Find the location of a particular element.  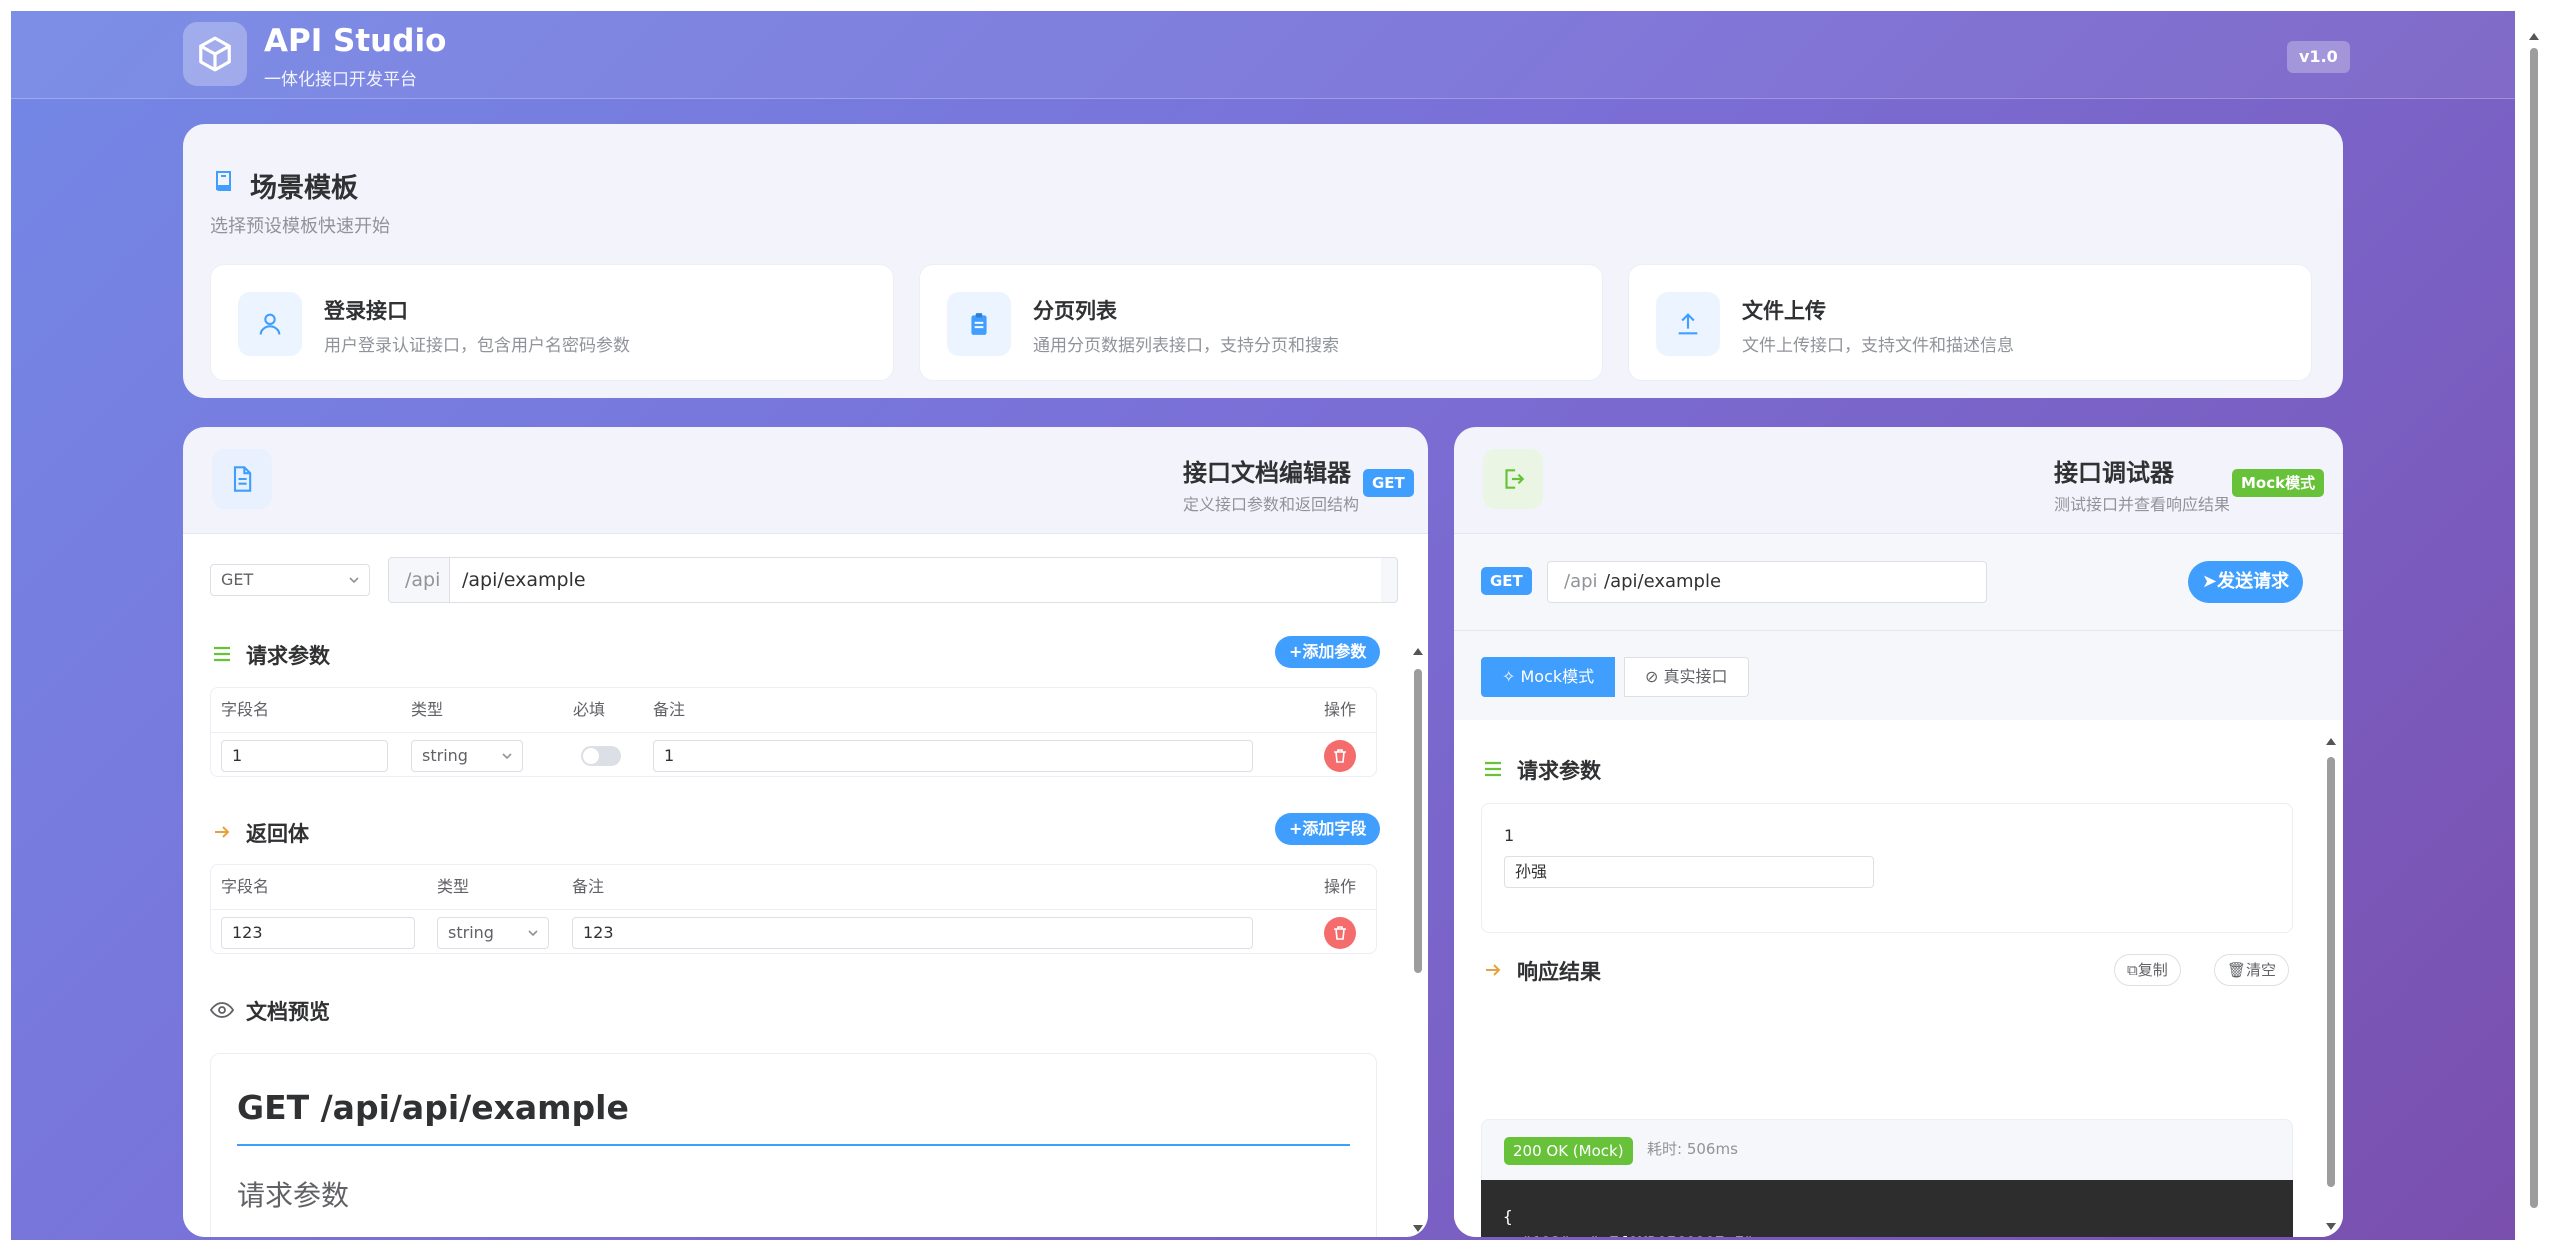

editor-subtitle: 定义接口参数和返回结构 is located at coordinates (1271, 504).